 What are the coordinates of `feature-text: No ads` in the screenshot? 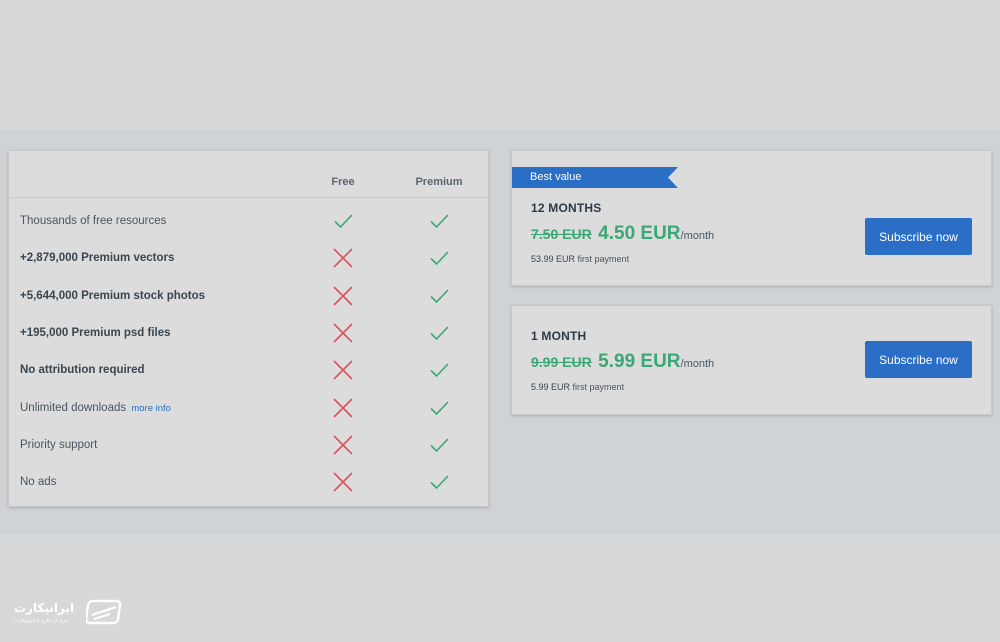 It's located at (38, 482).